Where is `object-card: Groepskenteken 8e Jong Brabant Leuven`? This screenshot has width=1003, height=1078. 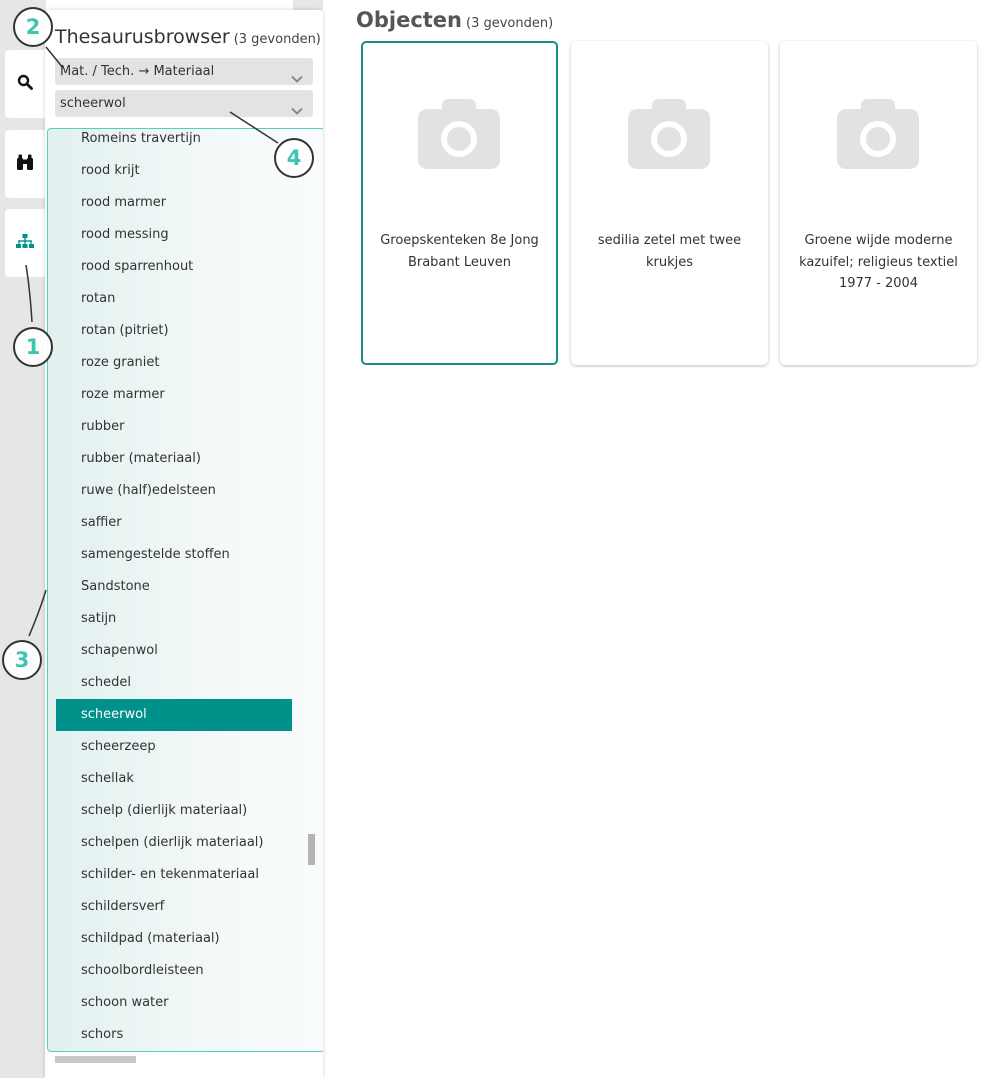
object-card: Groepskenteken 8e Jong Brabant Leuven is located at coordinates (459, 203).